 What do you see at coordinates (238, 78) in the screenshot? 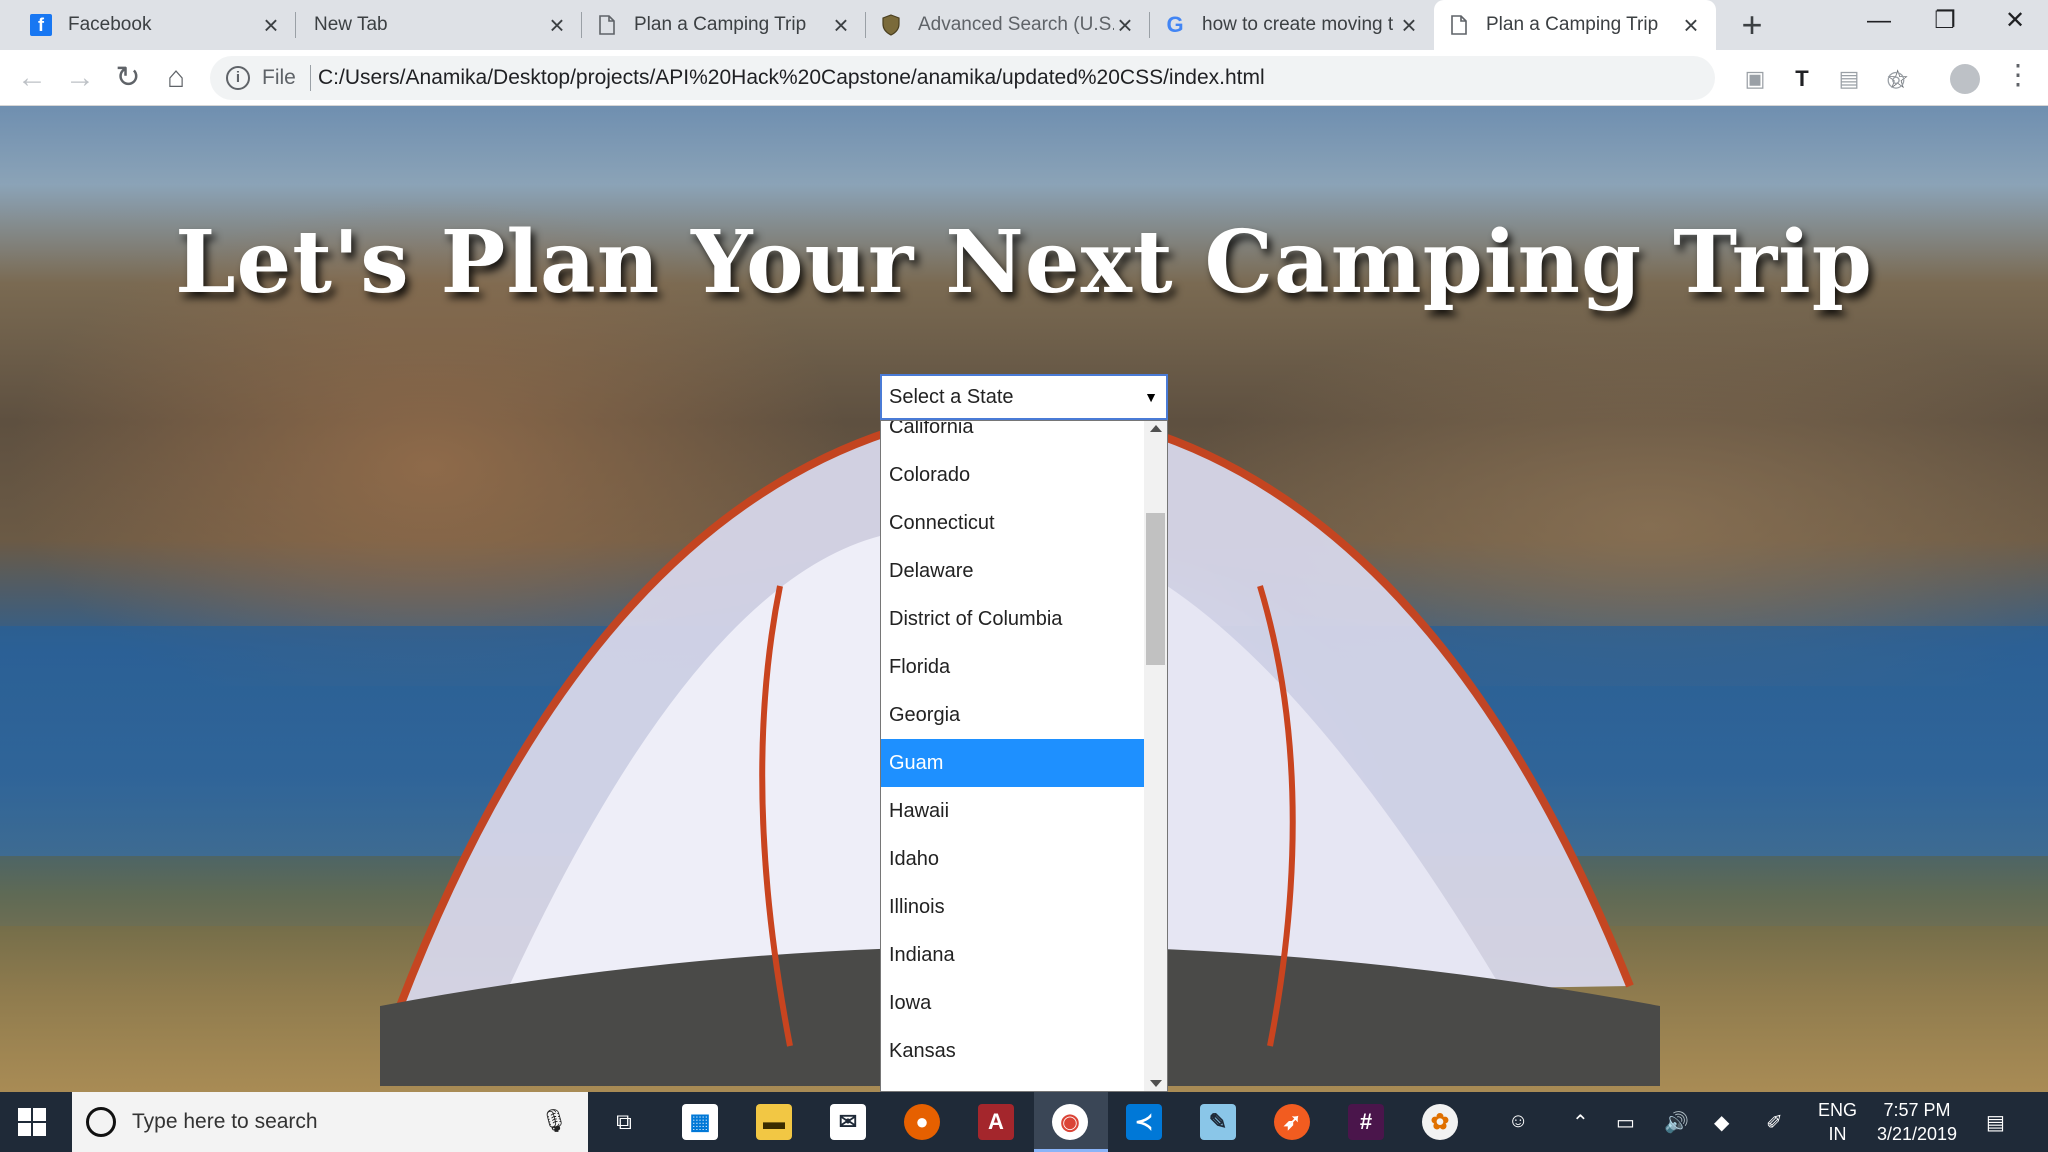
I see `info-icon: i` at bounding box center [238, 78].